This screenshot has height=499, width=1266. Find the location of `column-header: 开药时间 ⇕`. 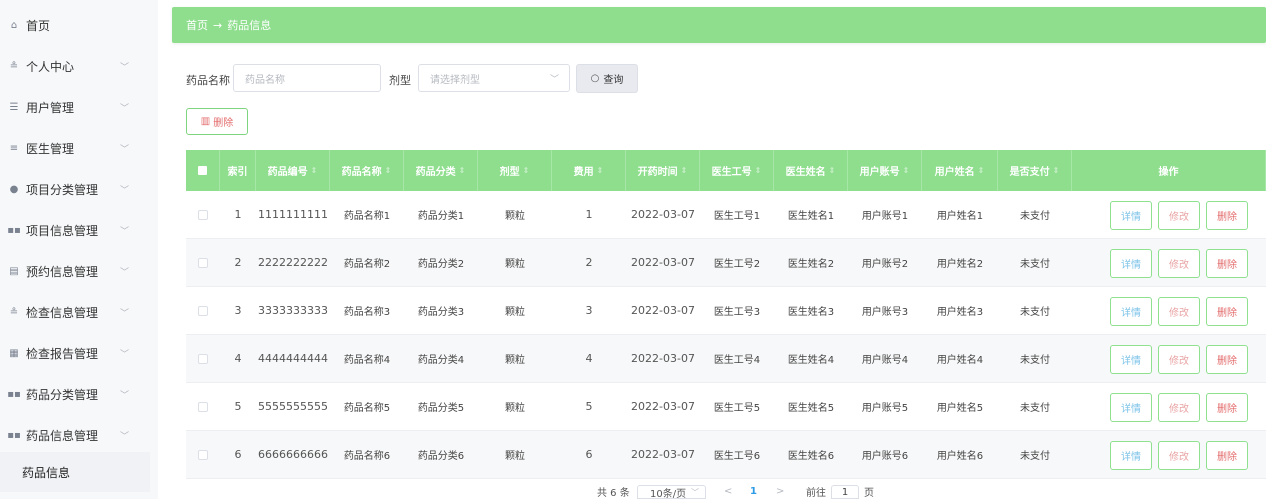

column-header: 开药时间 ⇕ is located at coordinates (663, 170).